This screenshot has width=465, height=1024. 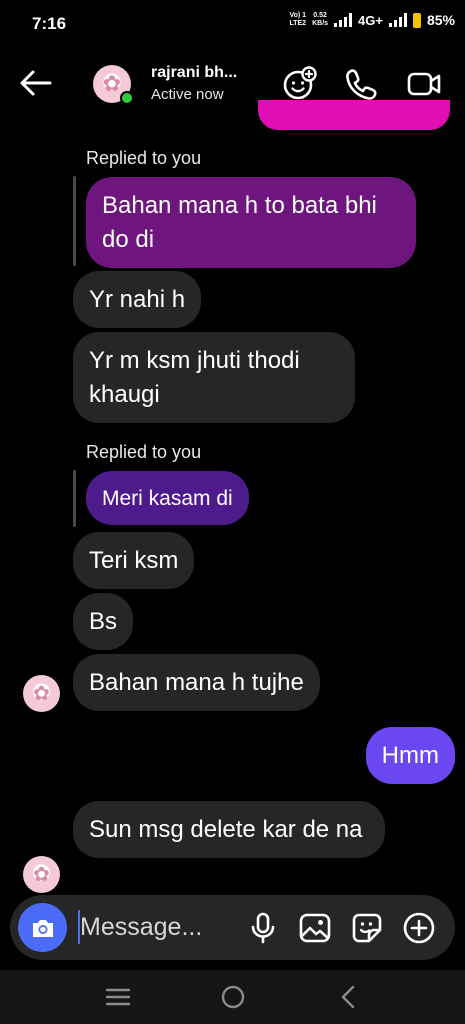 I want to click on battery-percent: 85%, so click(x=440, y=20).